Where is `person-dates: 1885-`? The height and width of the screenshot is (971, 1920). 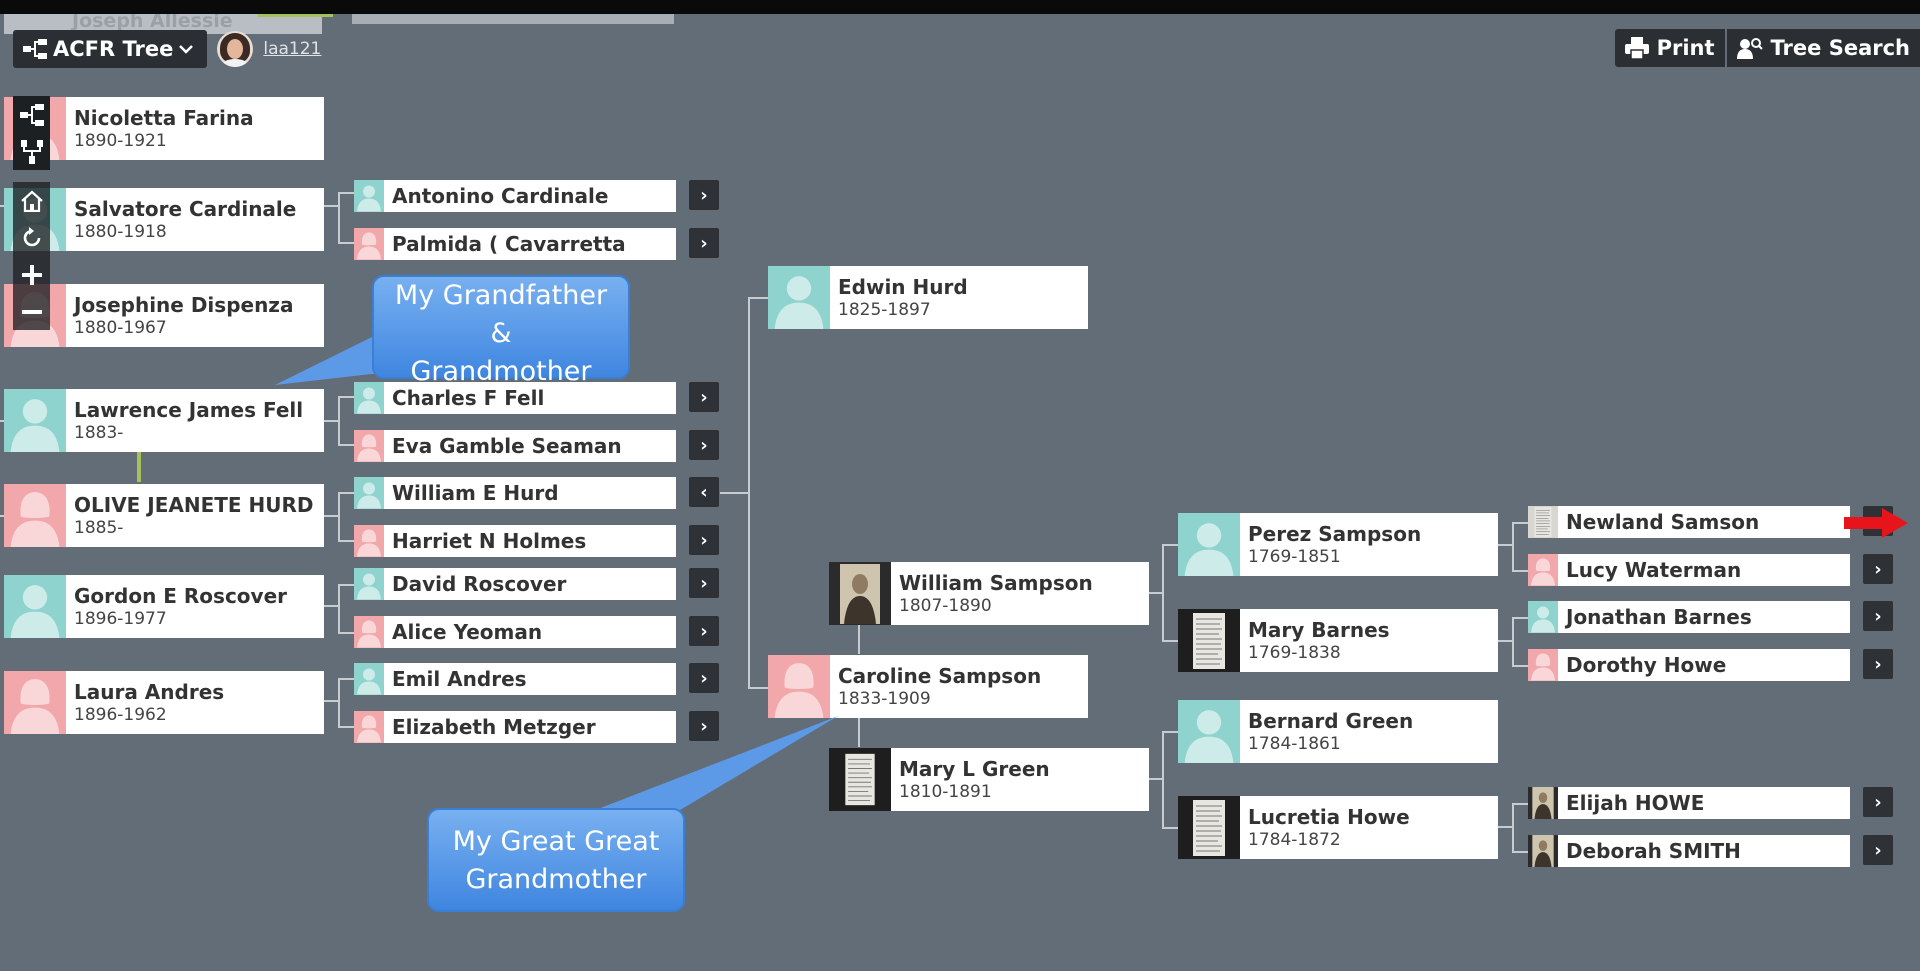
person-dates: 1885- is located at coordinates (99, 527).